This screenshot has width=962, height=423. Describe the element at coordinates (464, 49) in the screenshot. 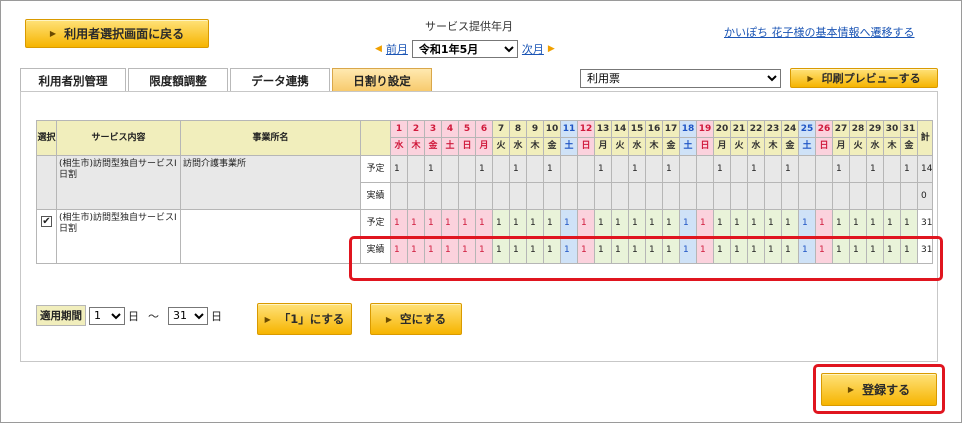

I see `month-select: 令和1年5月` at that location.